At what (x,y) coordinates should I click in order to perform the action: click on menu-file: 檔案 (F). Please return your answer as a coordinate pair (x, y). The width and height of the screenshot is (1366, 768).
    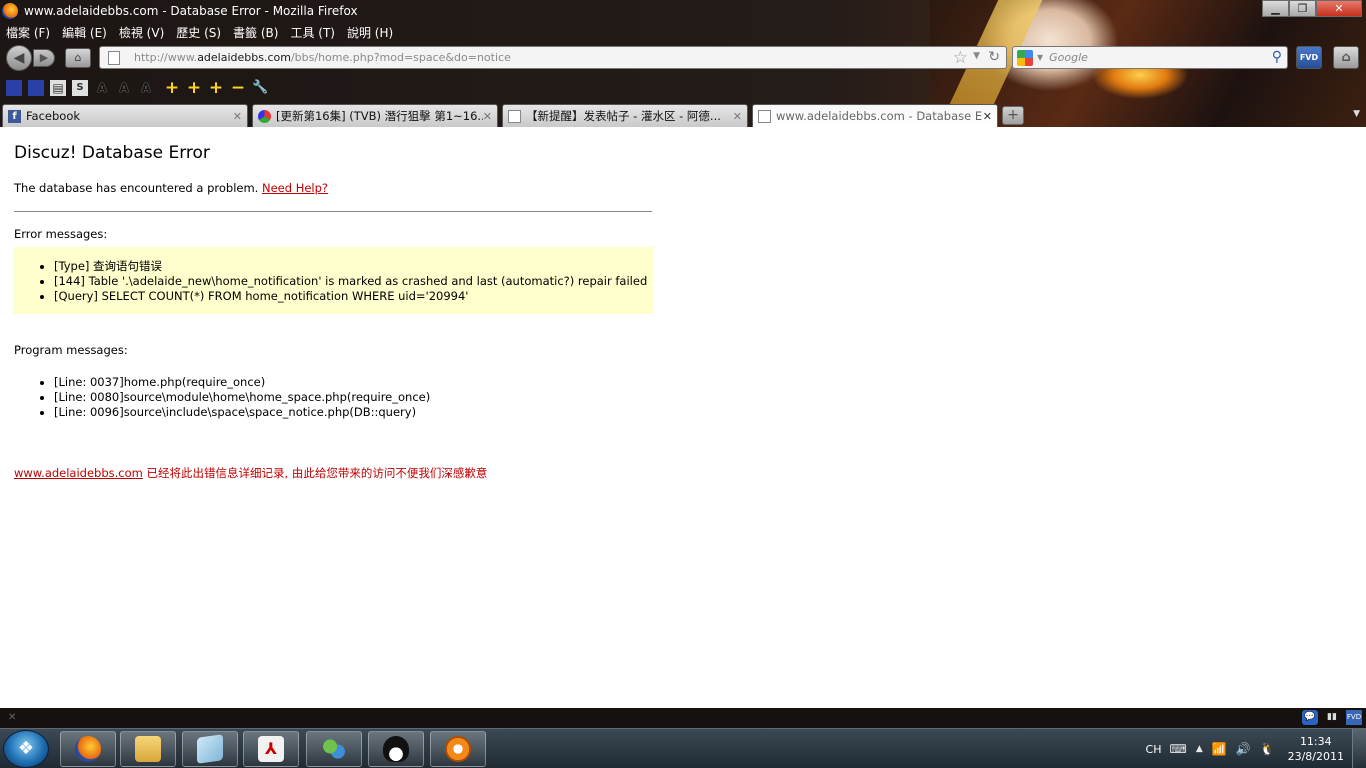
    Looking at the image, I should click on (28, 32).